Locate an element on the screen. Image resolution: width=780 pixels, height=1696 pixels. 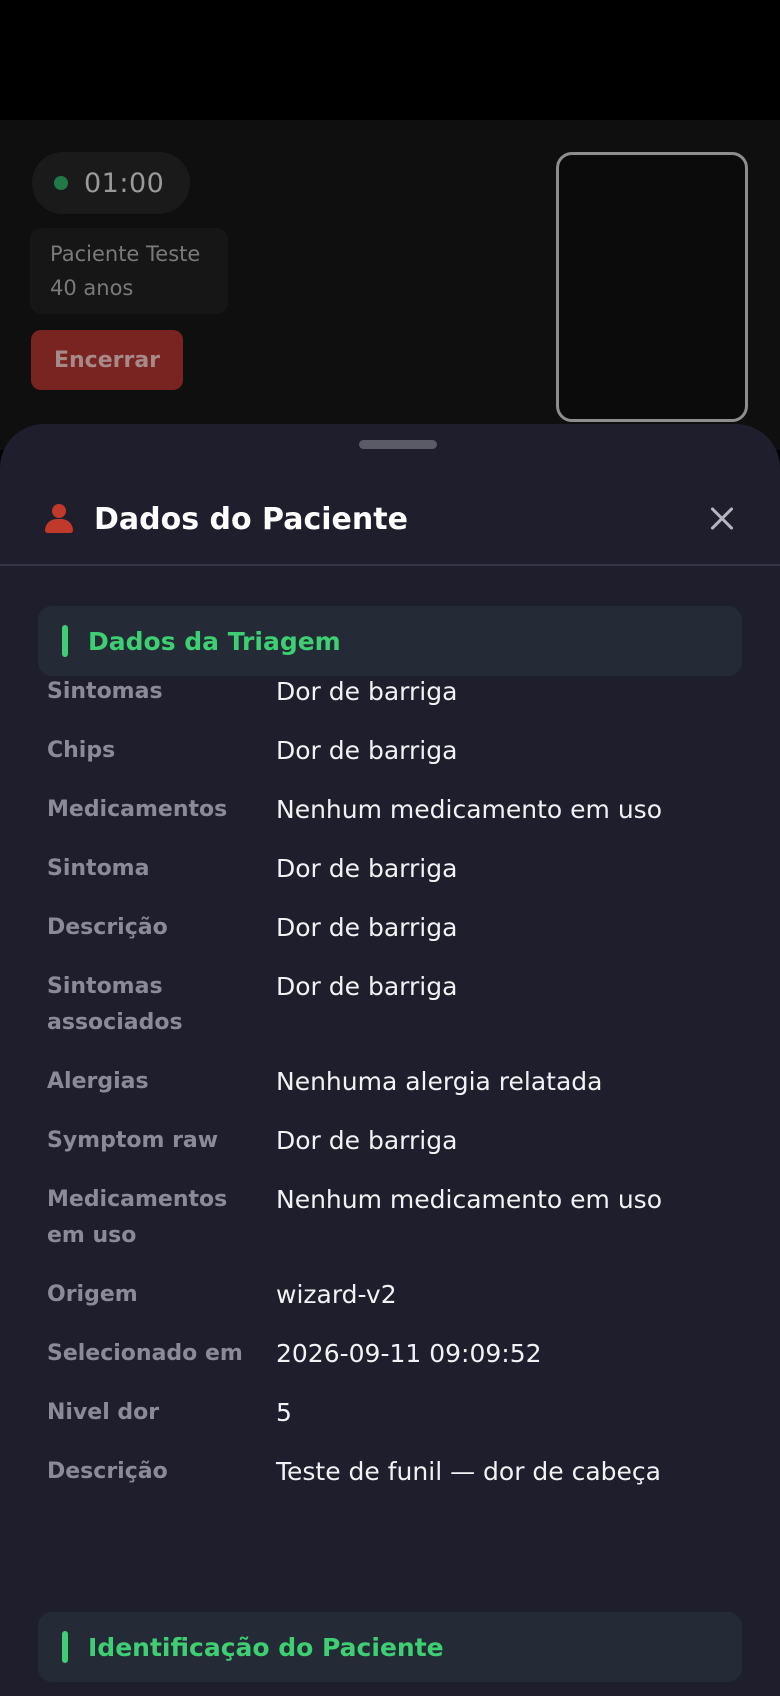
triage-row: Chips Dor de barriga is located at coordinates (390, 751).